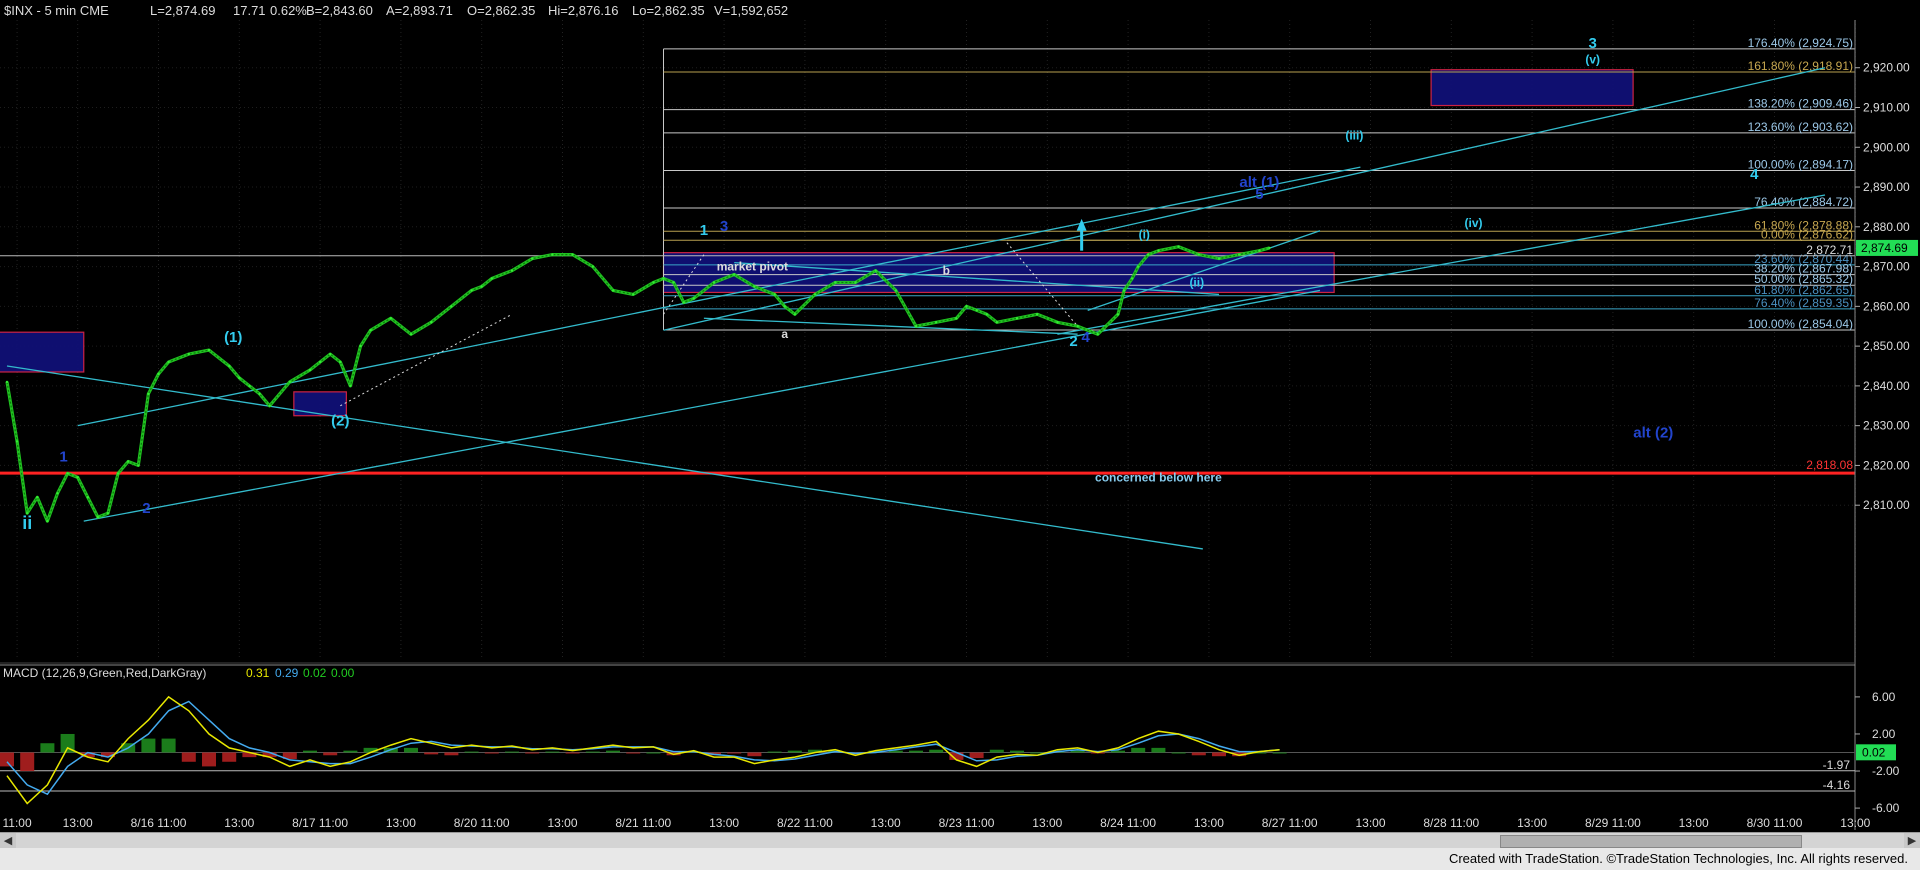 This screenshot has width=1920, height=870. I want to click on wave-label: concerned below here, so click(1158, 477).